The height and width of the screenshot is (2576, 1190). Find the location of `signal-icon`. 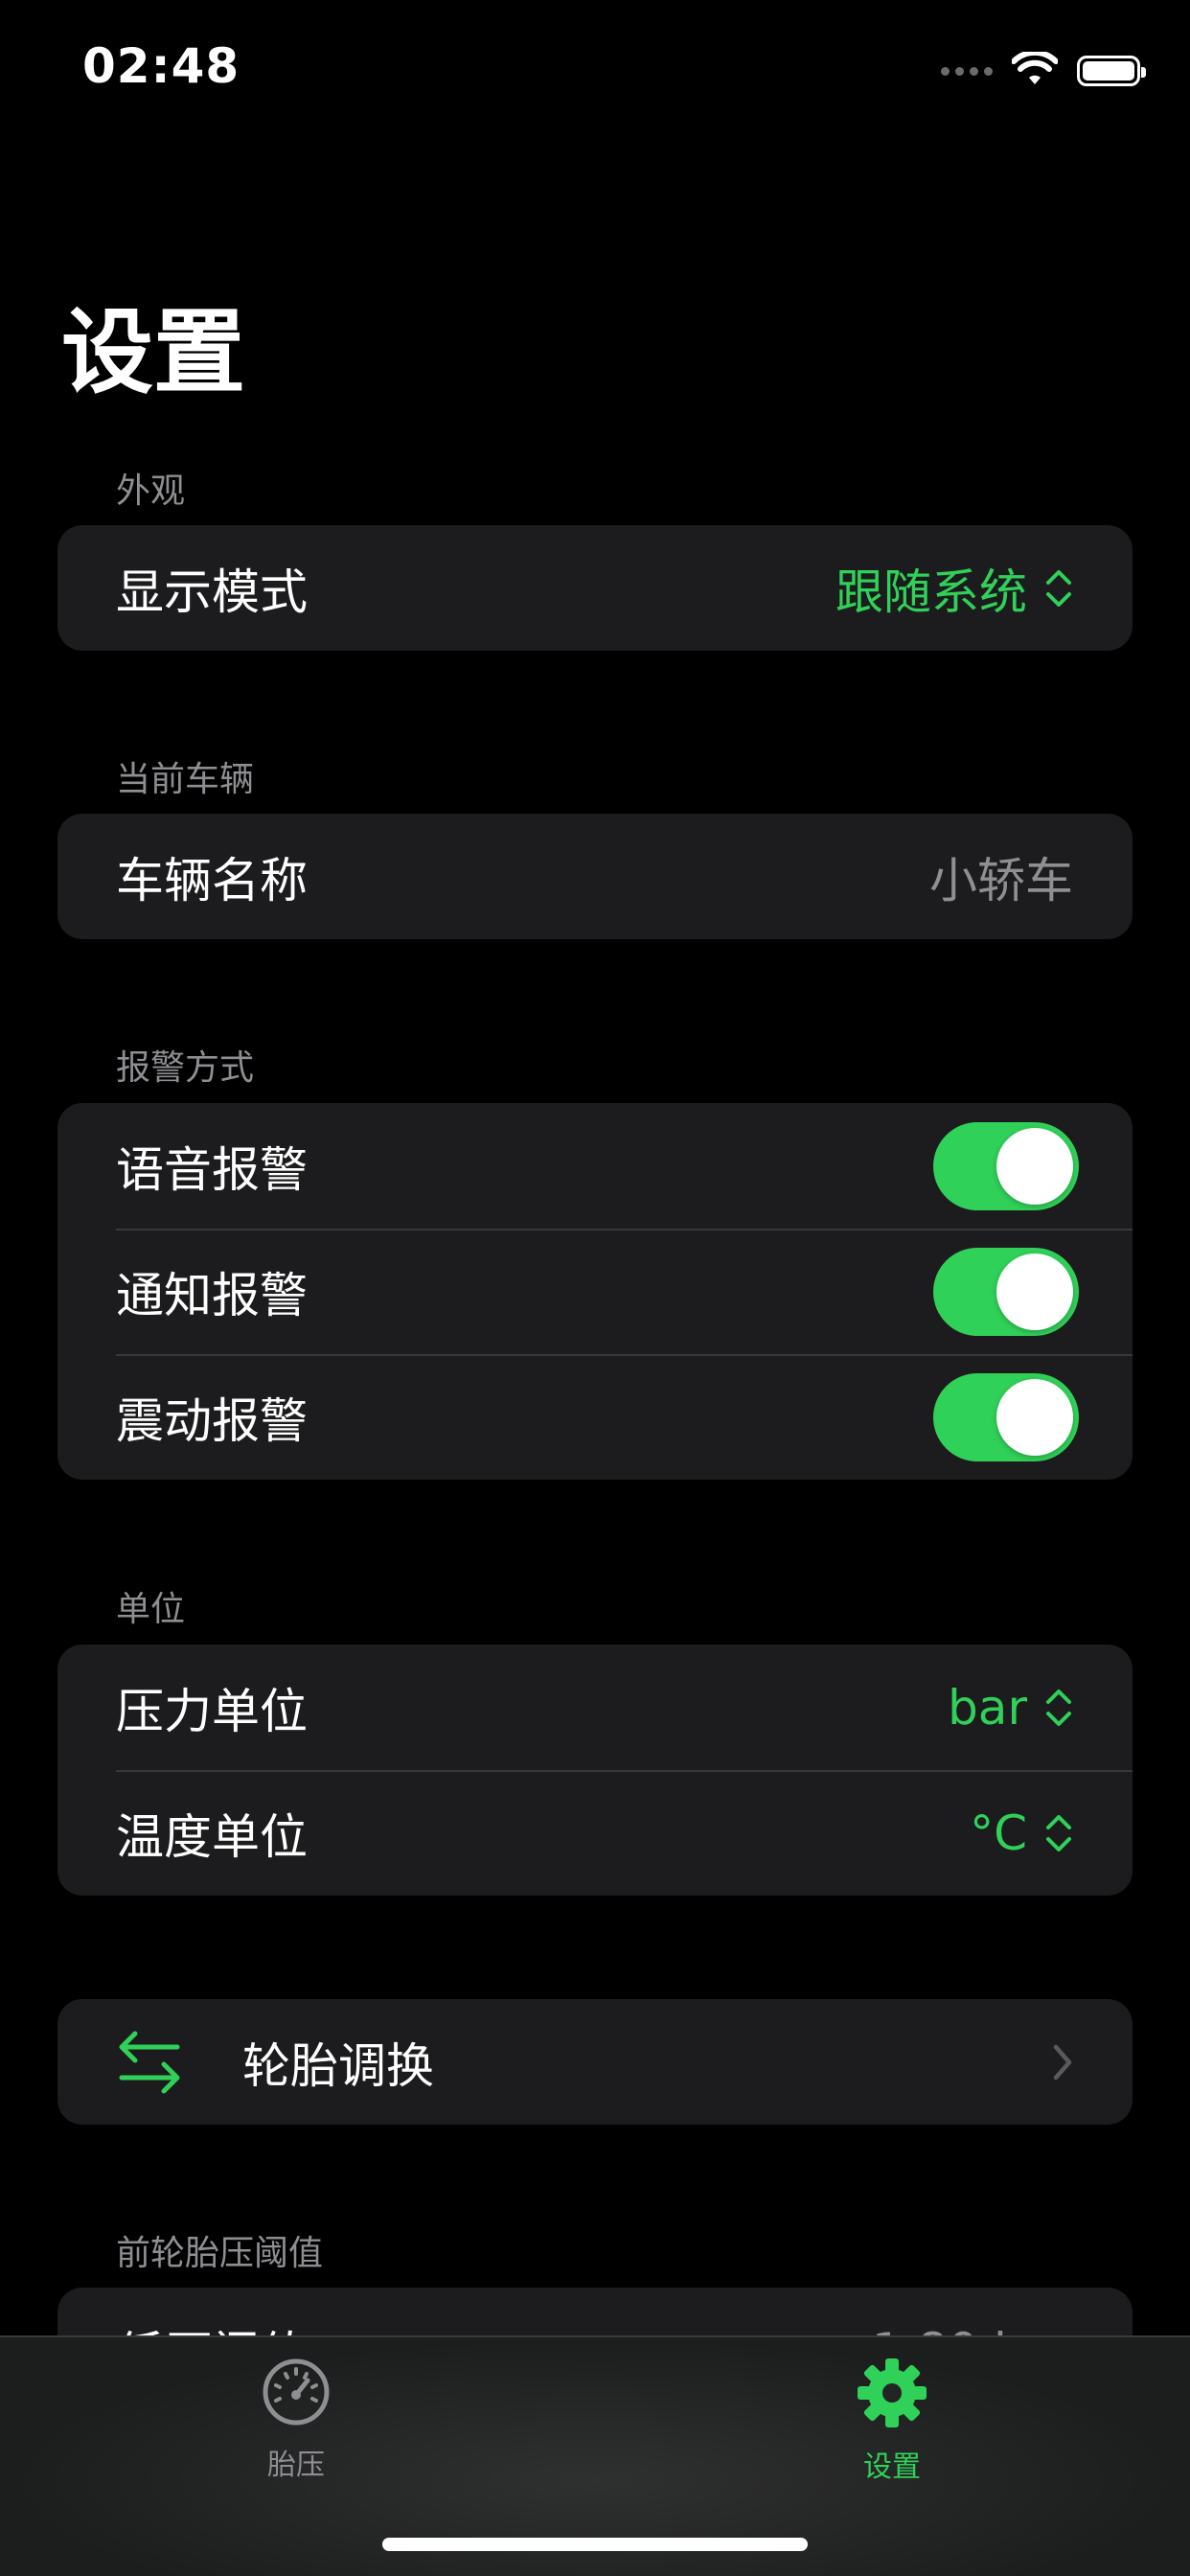

signal-icon is located at coordinates (967, 71).